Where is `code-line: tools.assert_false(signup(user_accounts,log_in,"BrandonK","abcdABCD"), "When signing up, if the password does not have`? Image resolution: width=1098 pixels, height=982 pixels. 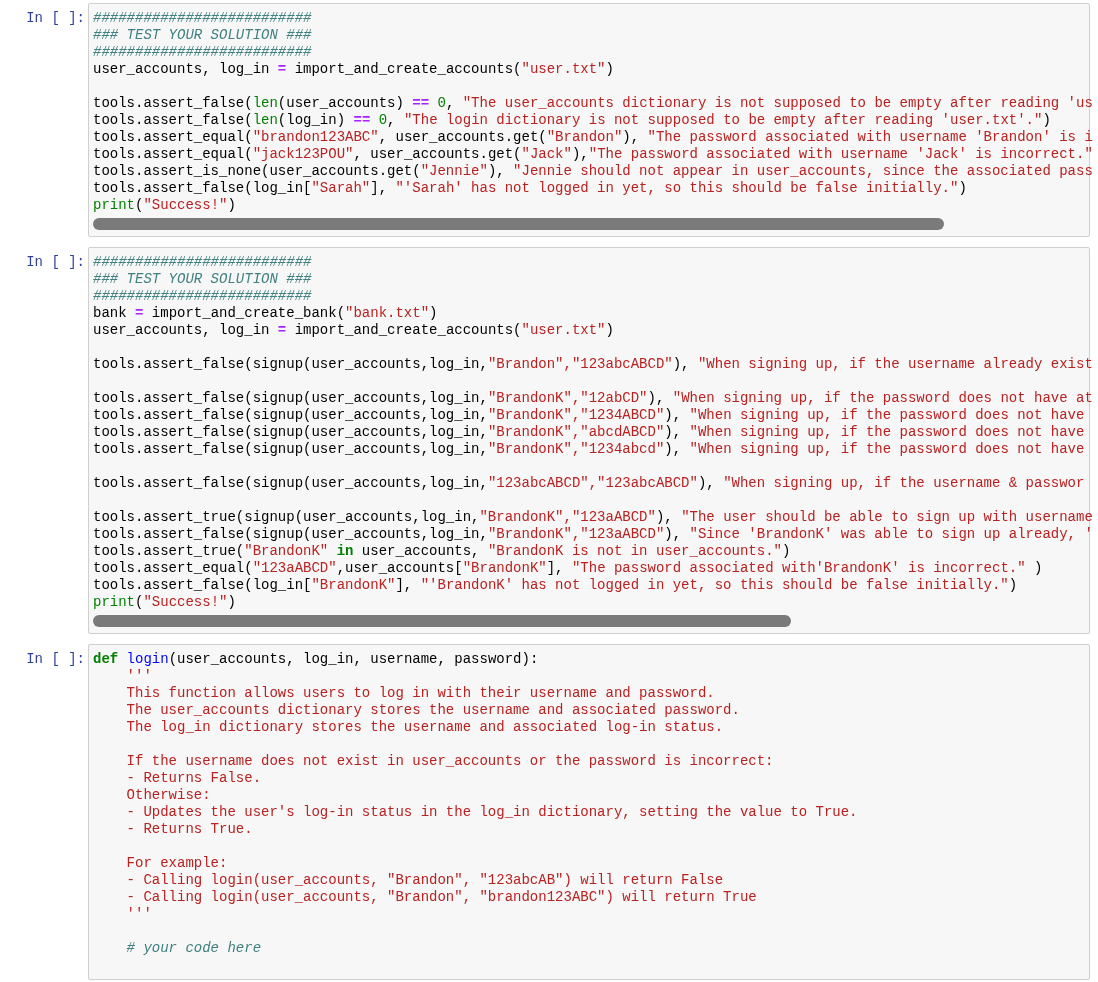
code-line: tools.assert_false(signup(user_accounts,log_in,"BrandonK","abcdABCD"), "When signing up, if the password does not have is located at coordinates (589, 432).